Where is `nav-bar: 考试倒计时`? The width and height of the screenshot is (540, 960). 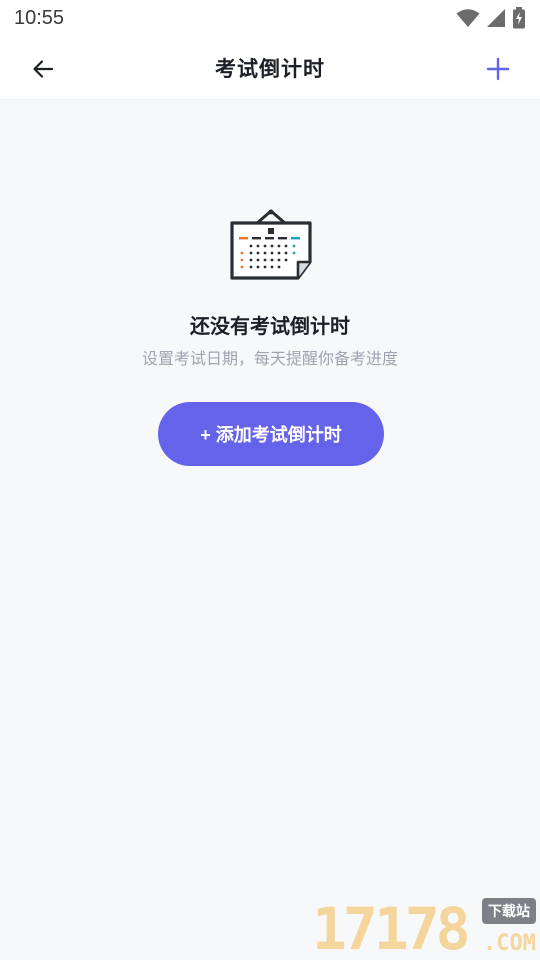 nav-bar: 考试倒计时 is located at coordinates (270, 68).